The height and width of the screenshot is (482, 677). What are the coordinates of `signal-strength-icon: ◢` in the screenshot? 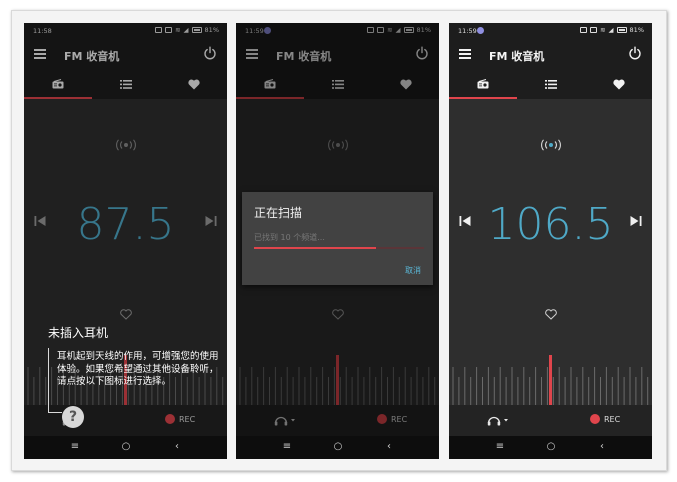 It's located at (611, 30).